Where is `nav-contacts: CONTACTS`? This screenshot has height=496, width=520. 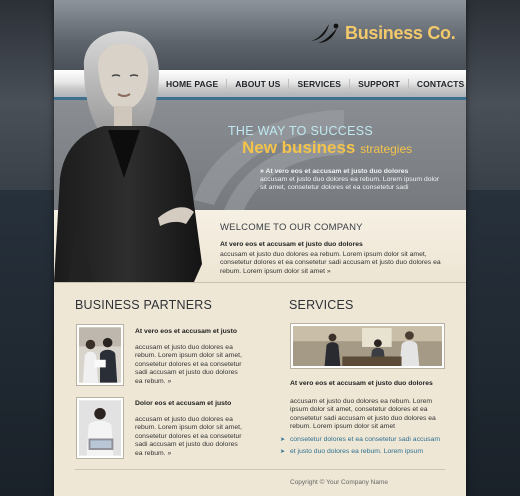
nav-contacts: CONTACTS is located at coordinates (436, 83).